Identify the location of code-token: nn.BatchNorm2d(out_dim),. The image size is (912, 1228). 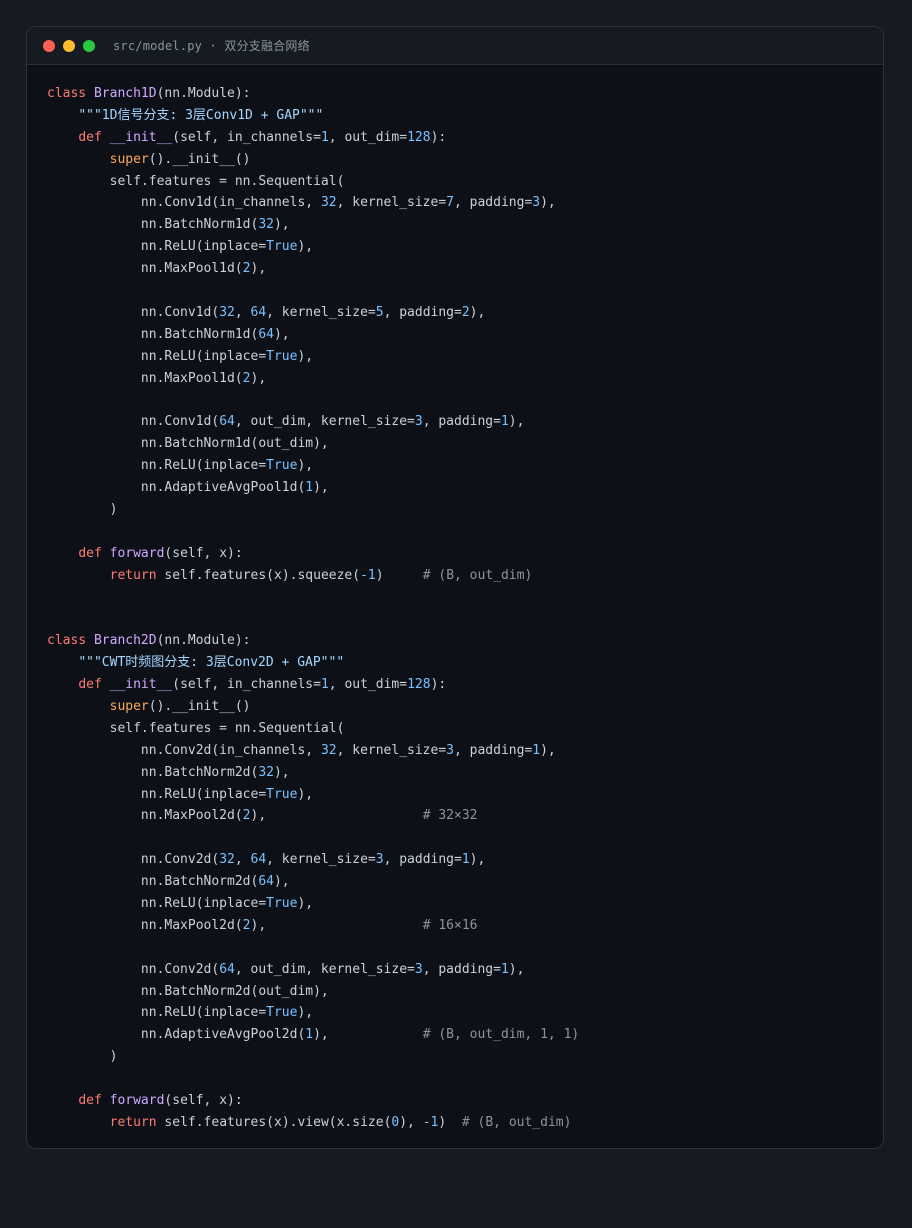
(188, 991).